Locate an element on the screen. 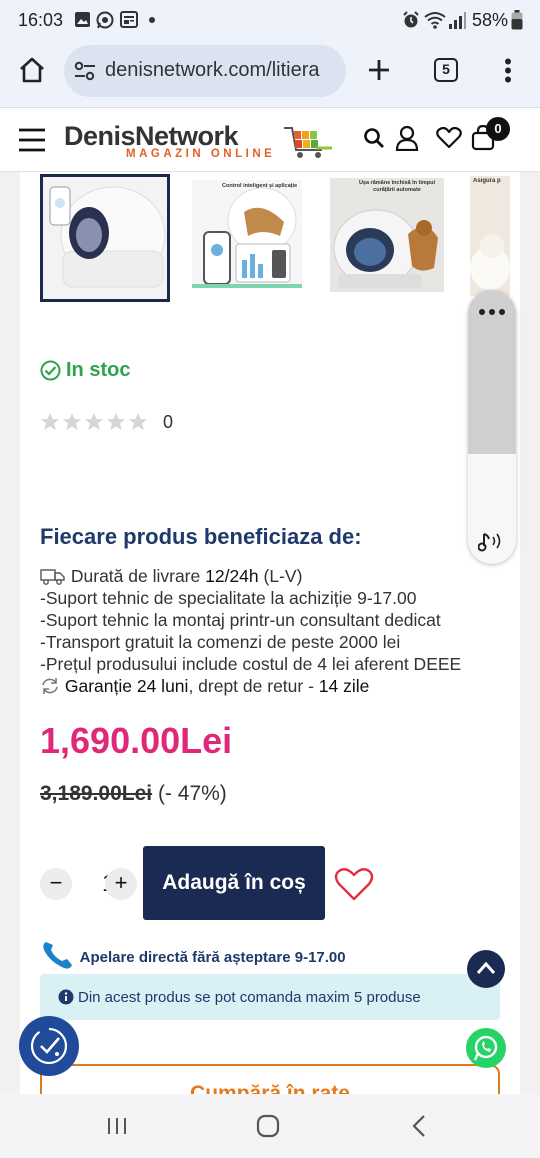  back-to-top-button is located at coordinates (486, 969).